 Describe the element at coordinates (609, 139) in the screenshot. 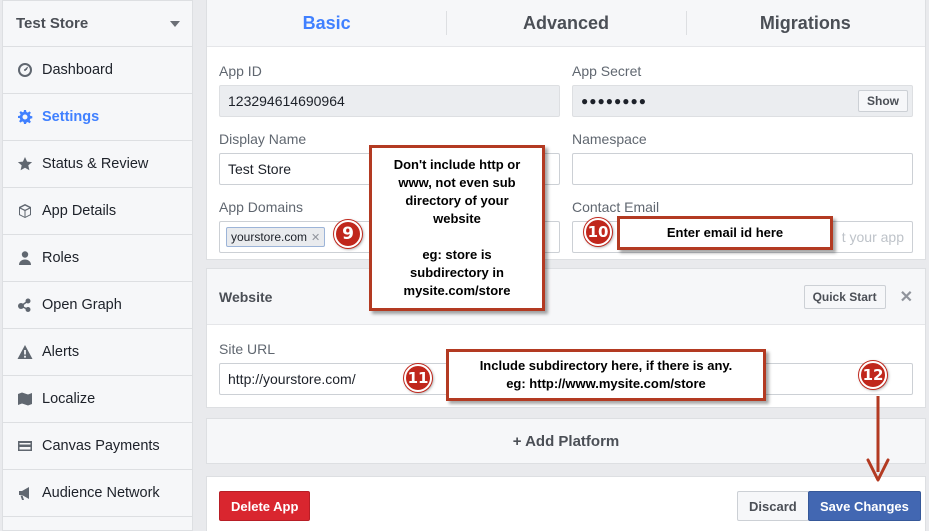

I see `namespace-label: Namespace` at that location.